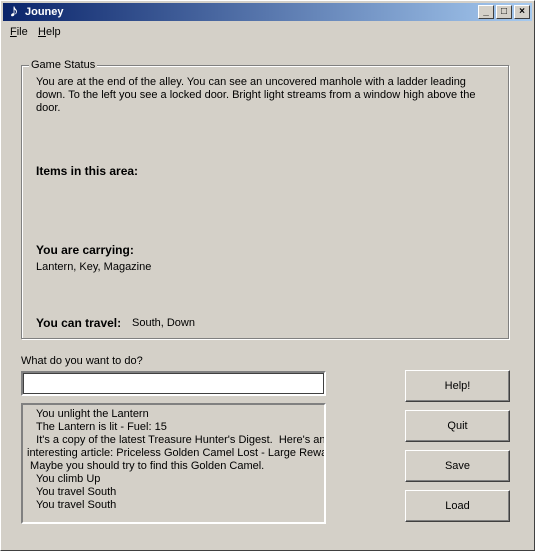 The image size is (535, 551). I want to click on close-button: ×, so click(522, 12).